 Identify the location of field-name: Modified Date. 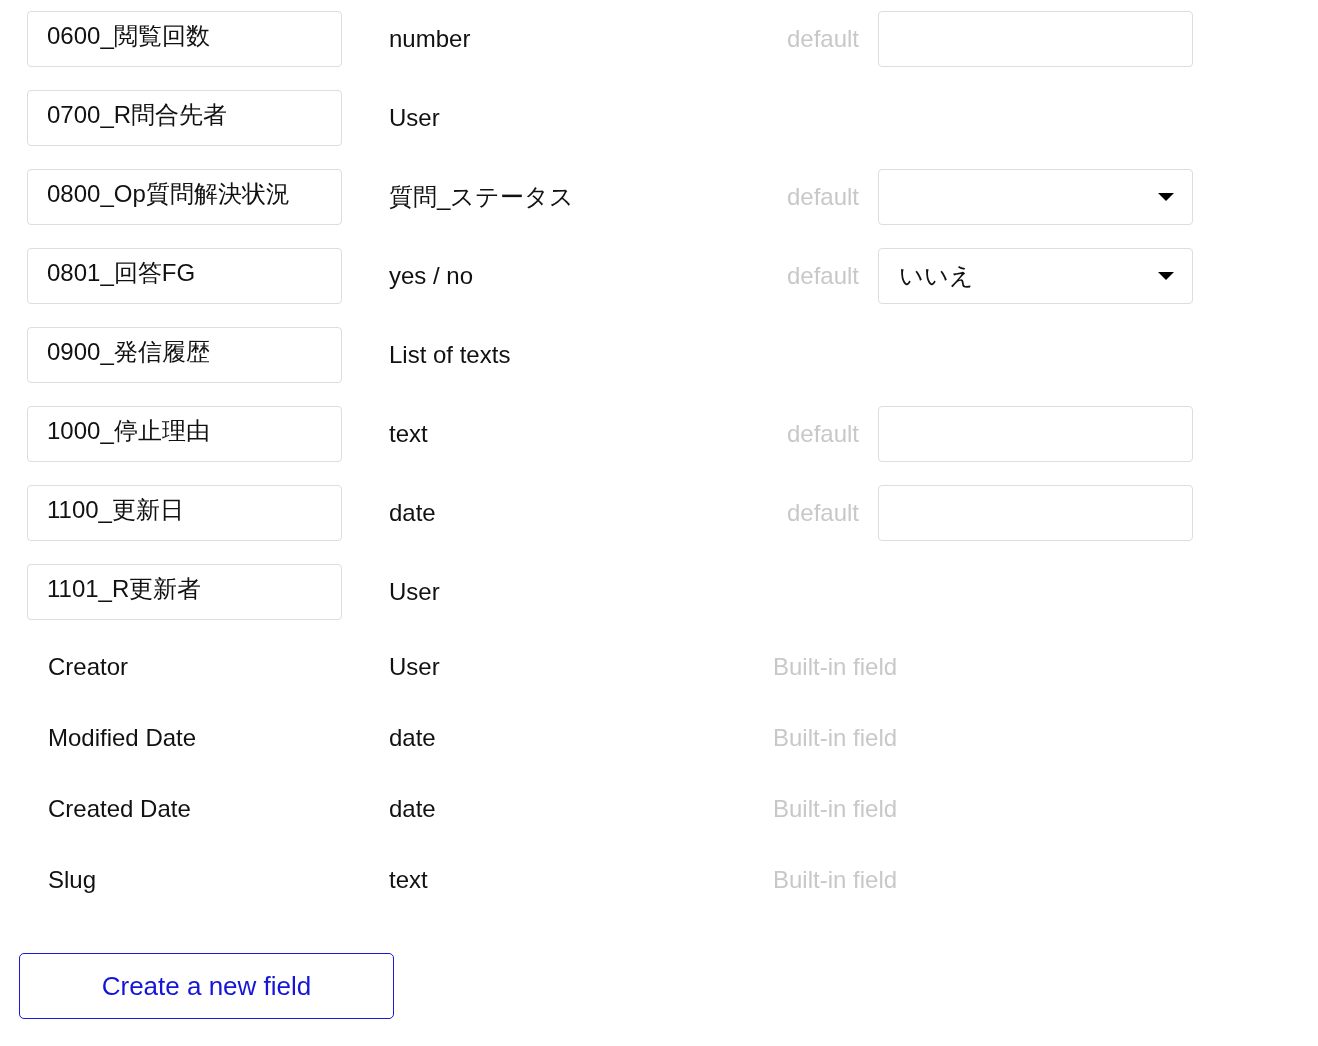
(122, 738).